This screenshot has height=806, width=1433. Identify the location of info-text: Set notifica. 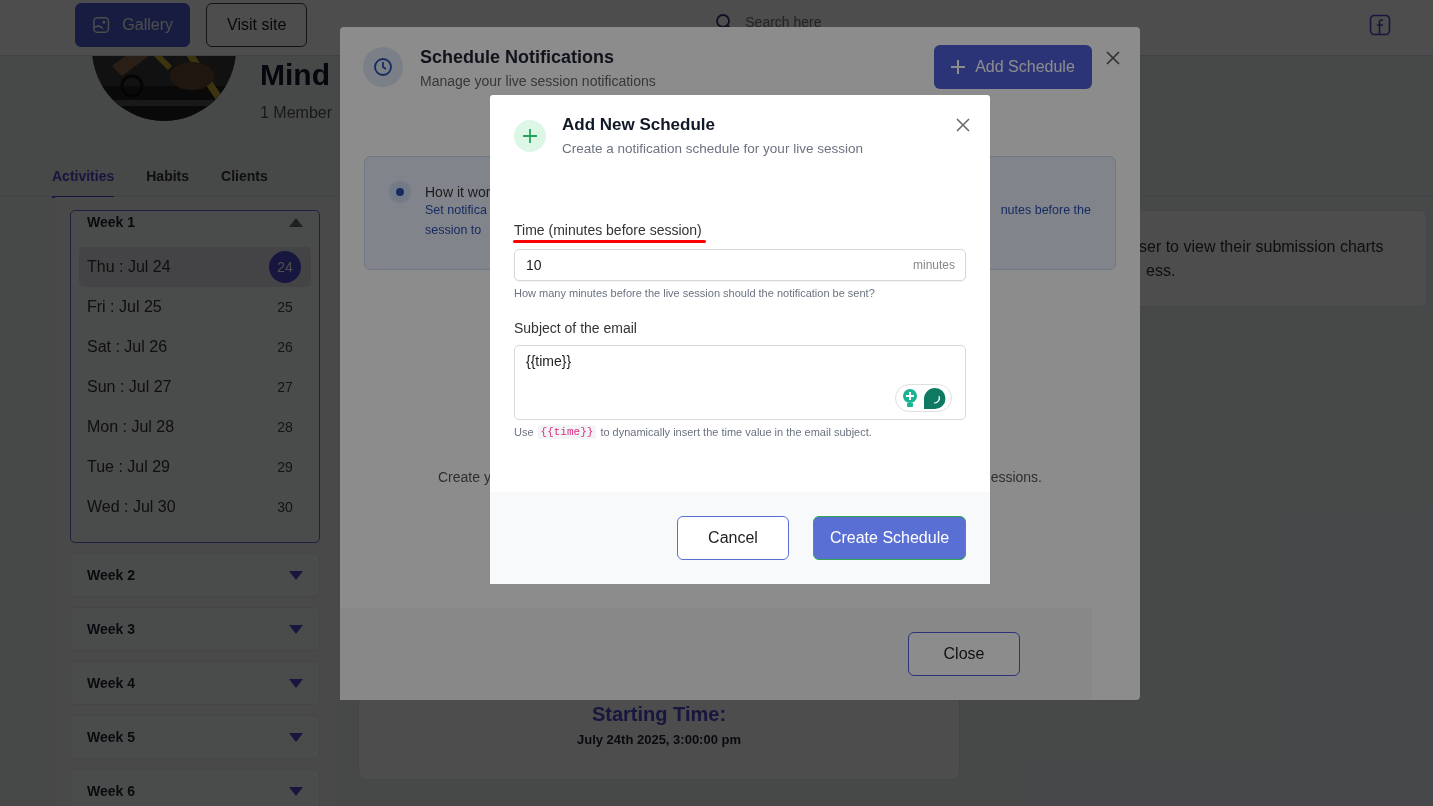
(456, 210).